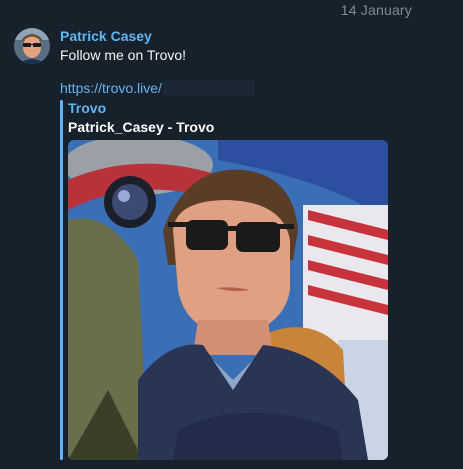 This screenshot has height=469, width=463. I want to click on avatar, so click(32, 46).